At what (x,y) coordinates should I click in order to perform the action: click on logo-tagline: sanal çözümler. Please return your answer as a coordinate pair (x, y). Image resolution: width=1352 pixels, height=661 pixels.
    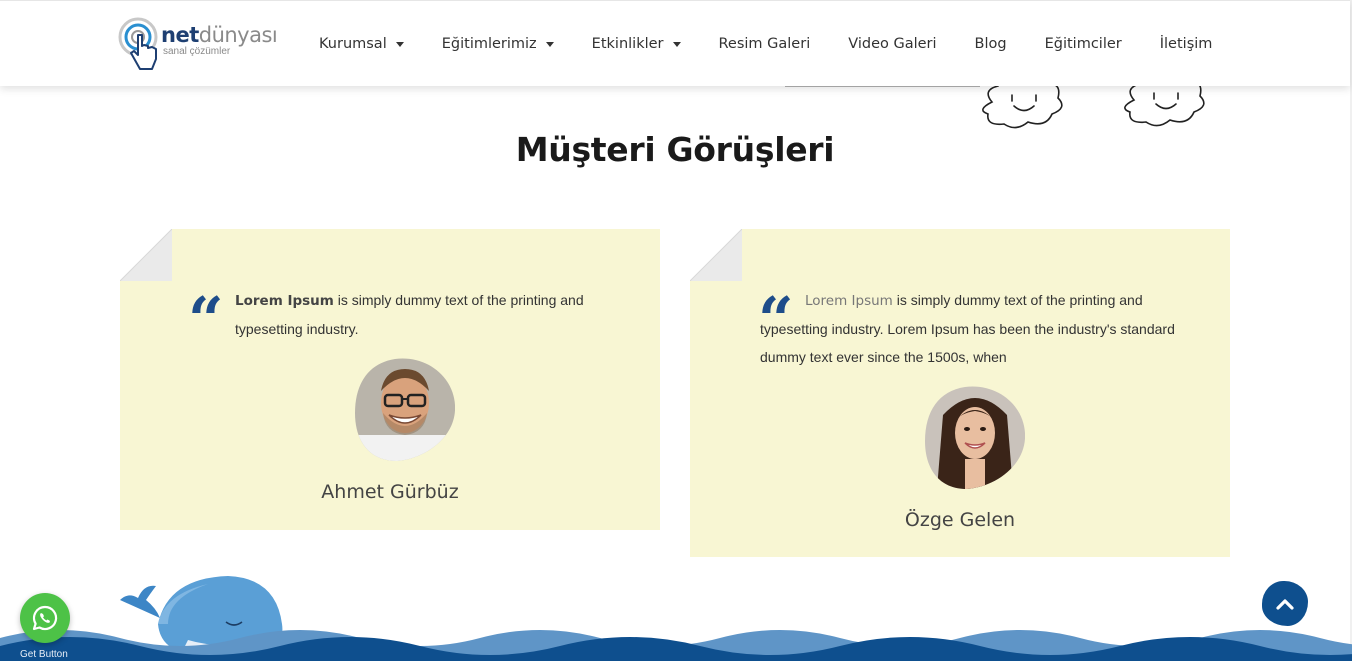
    Looking at the image, I should click on (197, 51).